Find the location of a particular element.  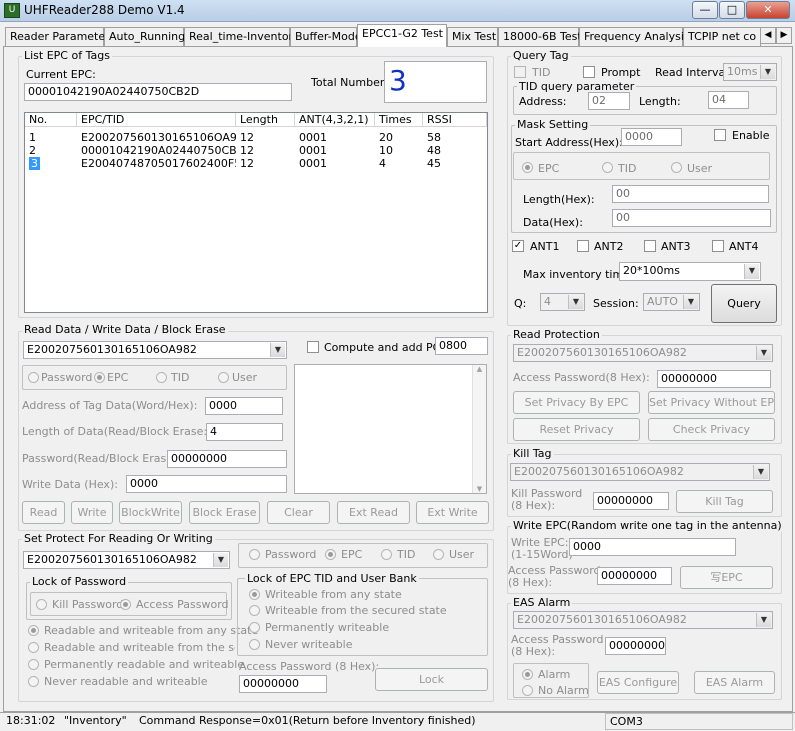

block-erase-button: Block Erase is located at coordinates (224, 512).